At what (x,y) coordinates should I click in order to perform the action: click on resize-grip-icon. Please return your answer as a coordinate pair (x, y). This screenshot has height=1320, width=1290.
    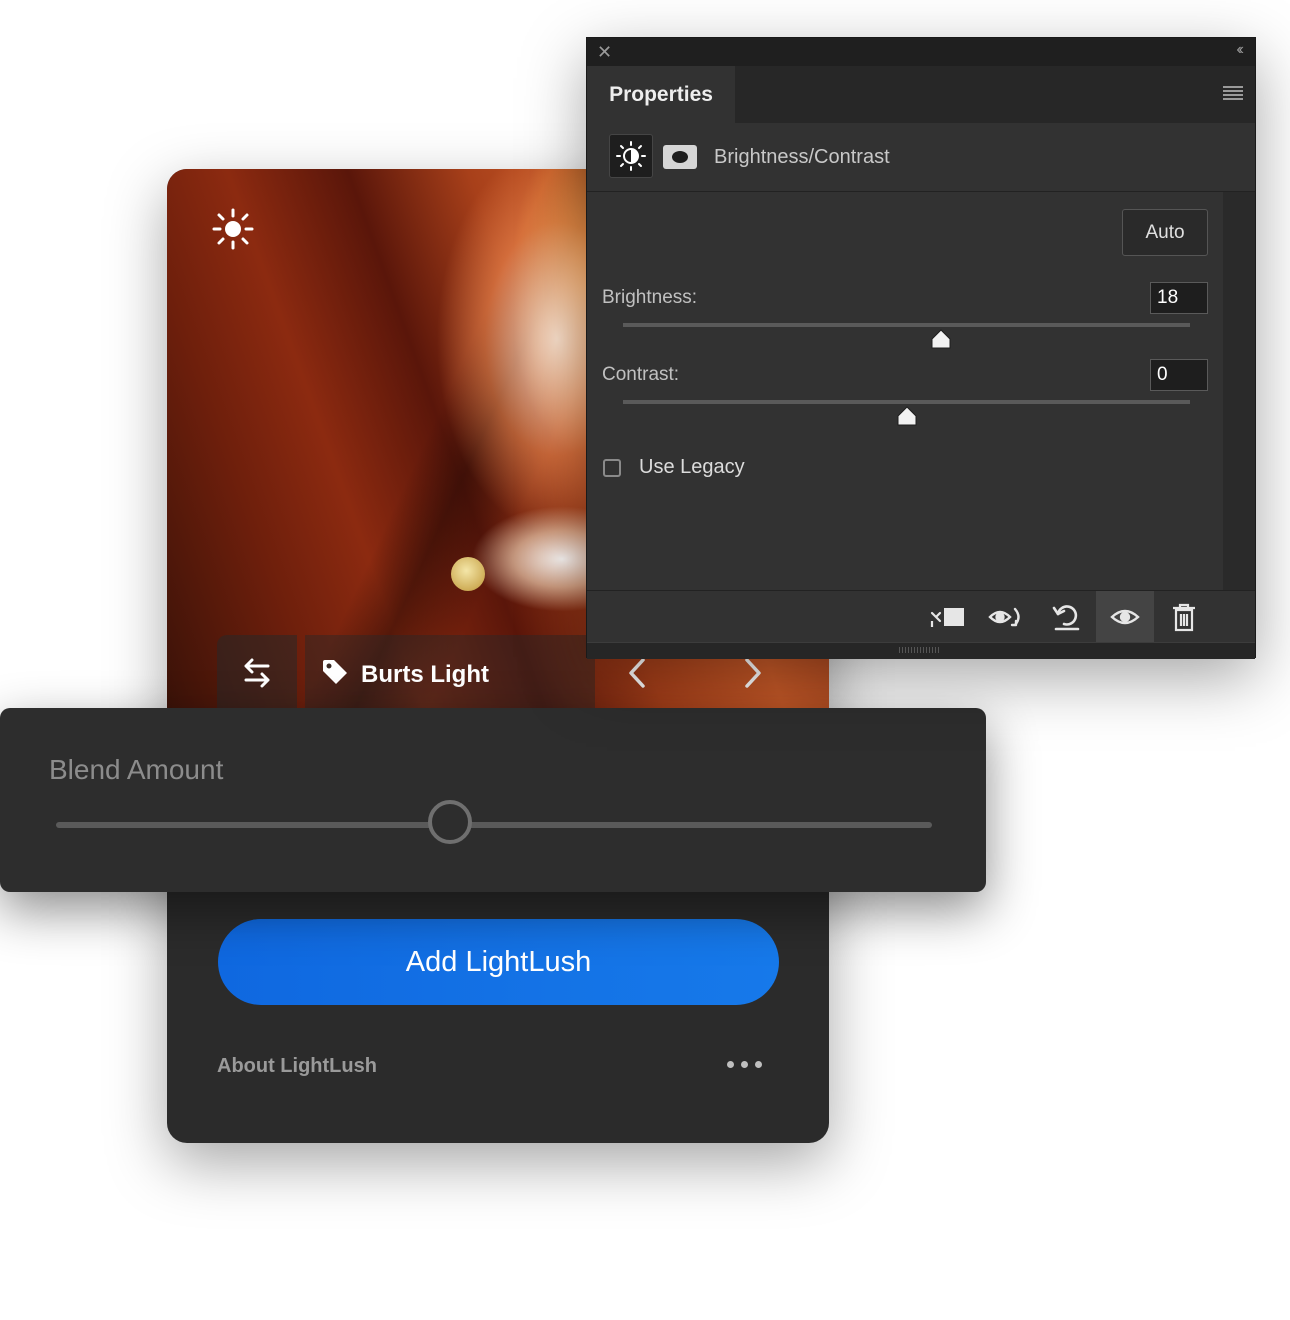
    Looking at the image, I should click on (919, 650).